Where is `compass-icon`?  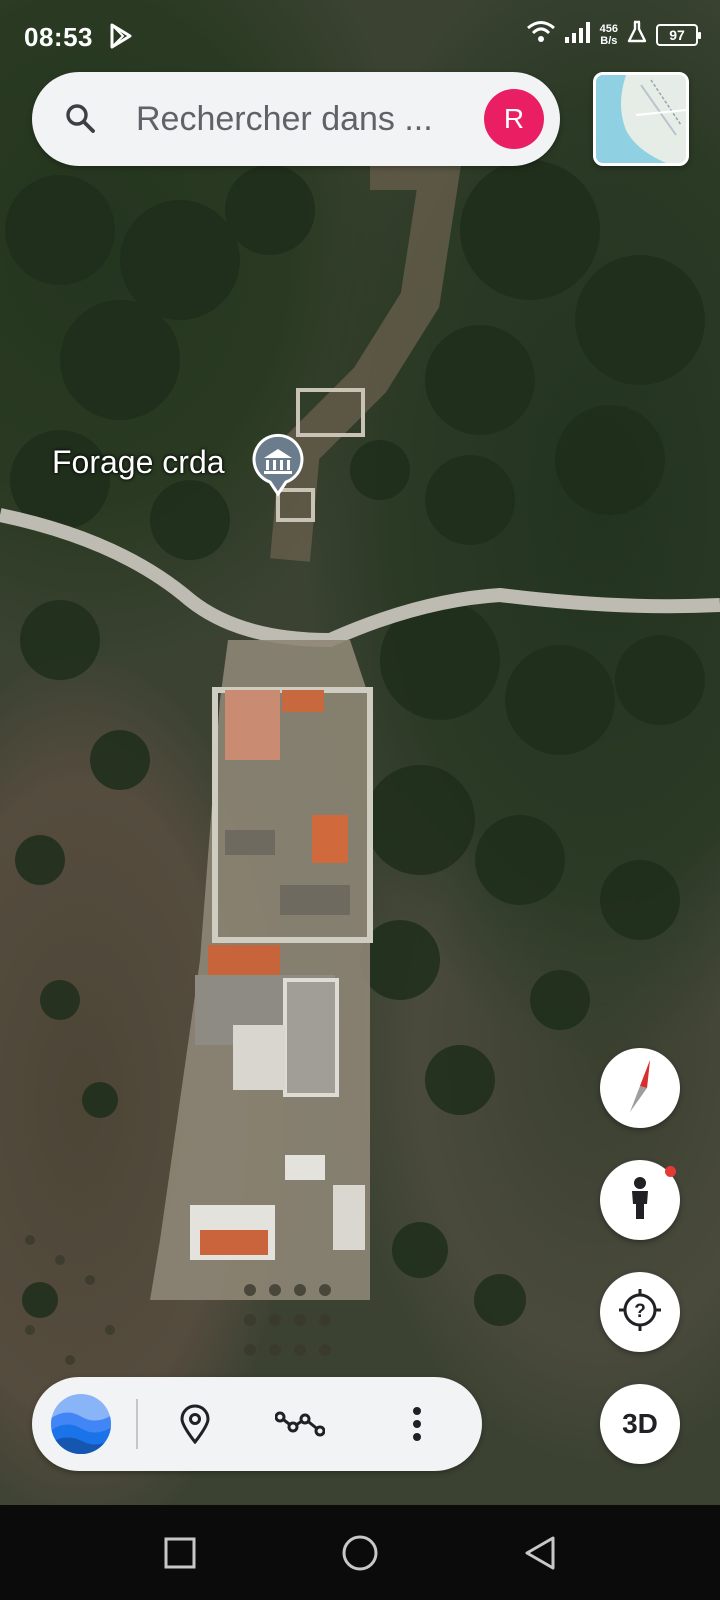 compass-icon is located at coordinates (640, 1088).